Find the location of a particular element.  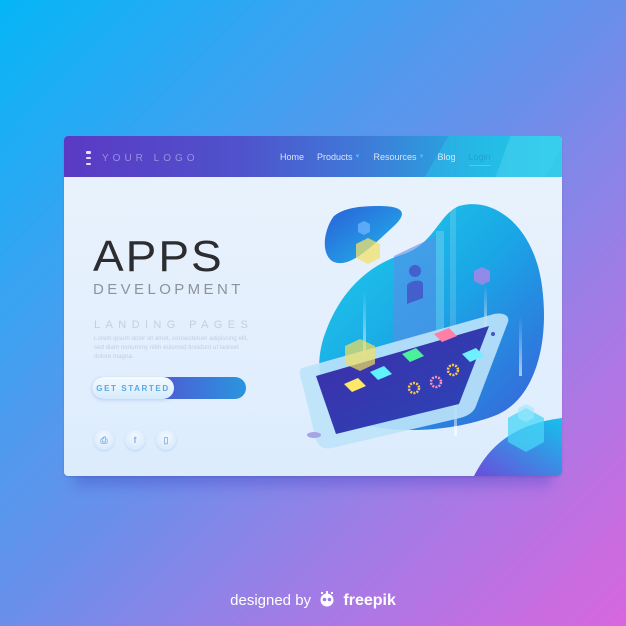

gear-icons is located at coordinates (433, 379).